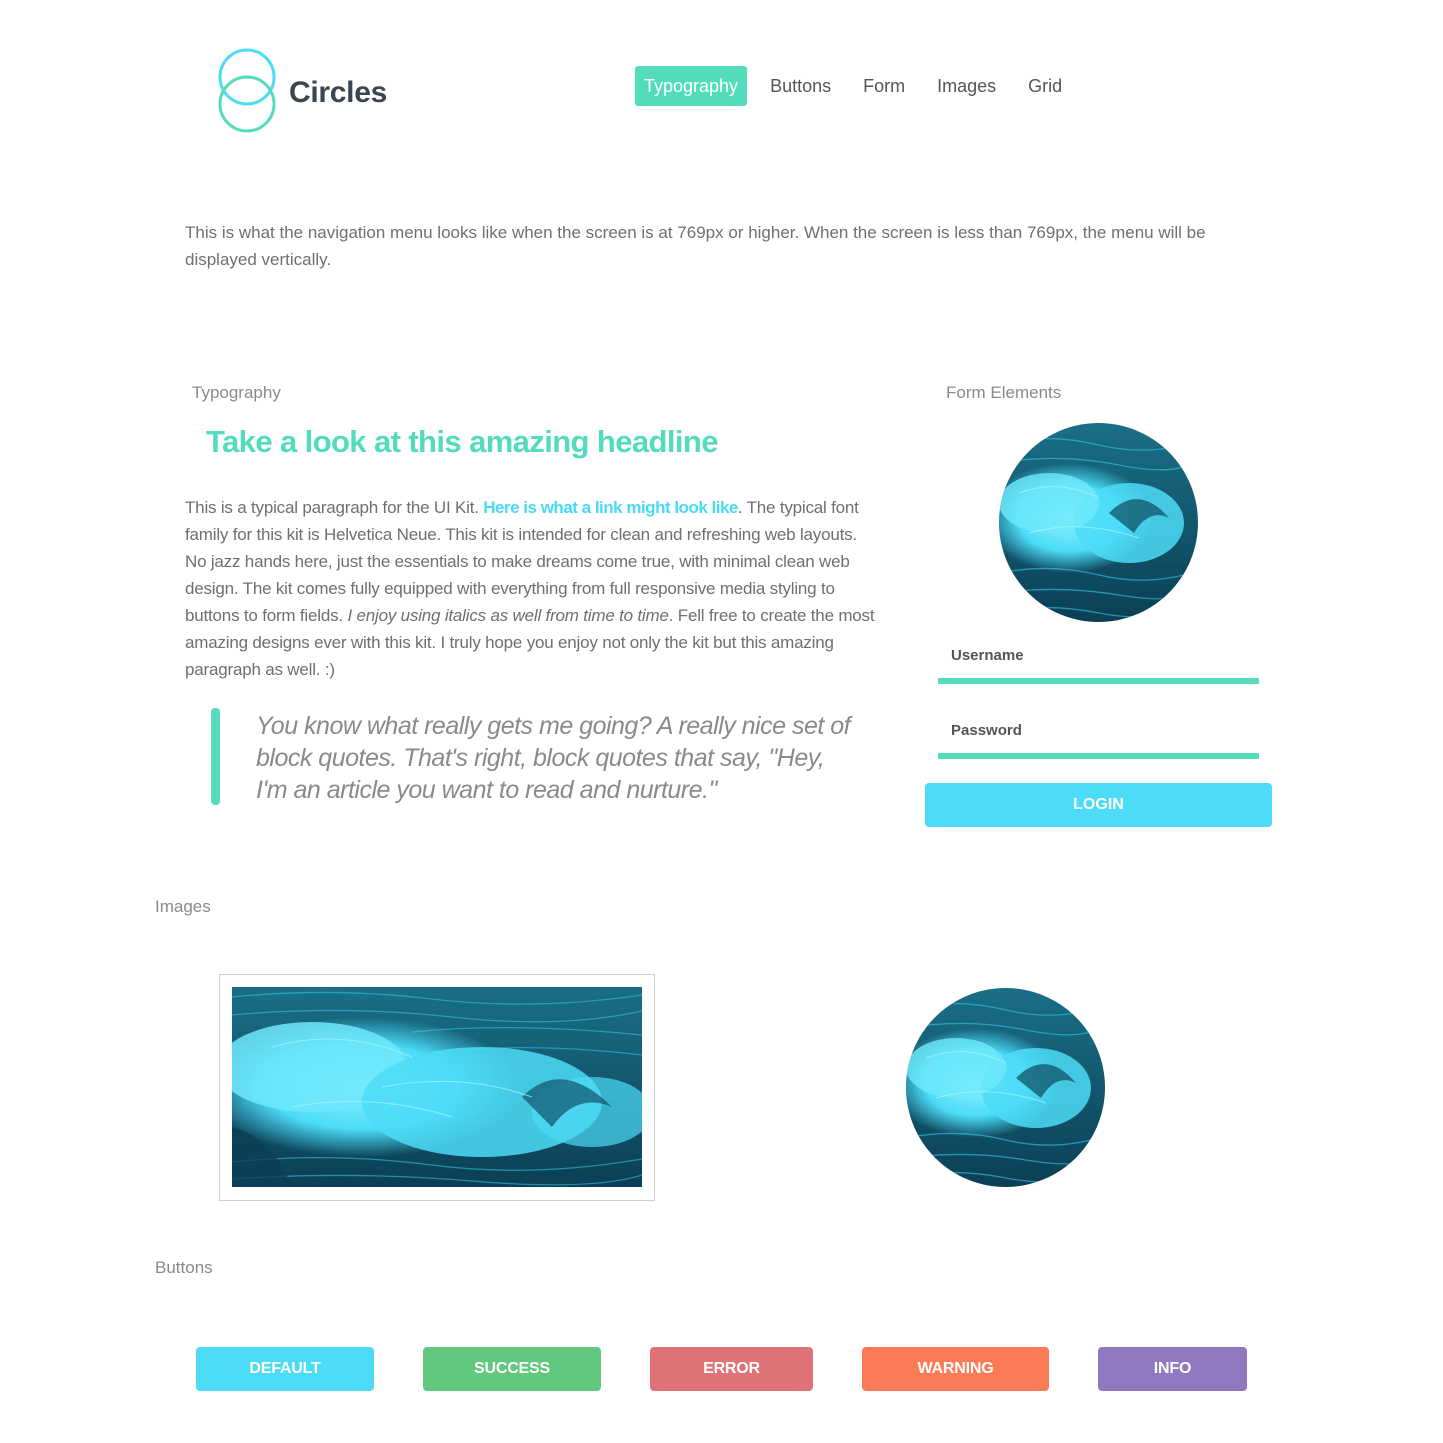 This screenshot has width=1443, height=1443. What do you see at coordinates (800, 86) in the screenshot?
I see `nav-item-buttons: Buttons` at bounding box center [800, 86].